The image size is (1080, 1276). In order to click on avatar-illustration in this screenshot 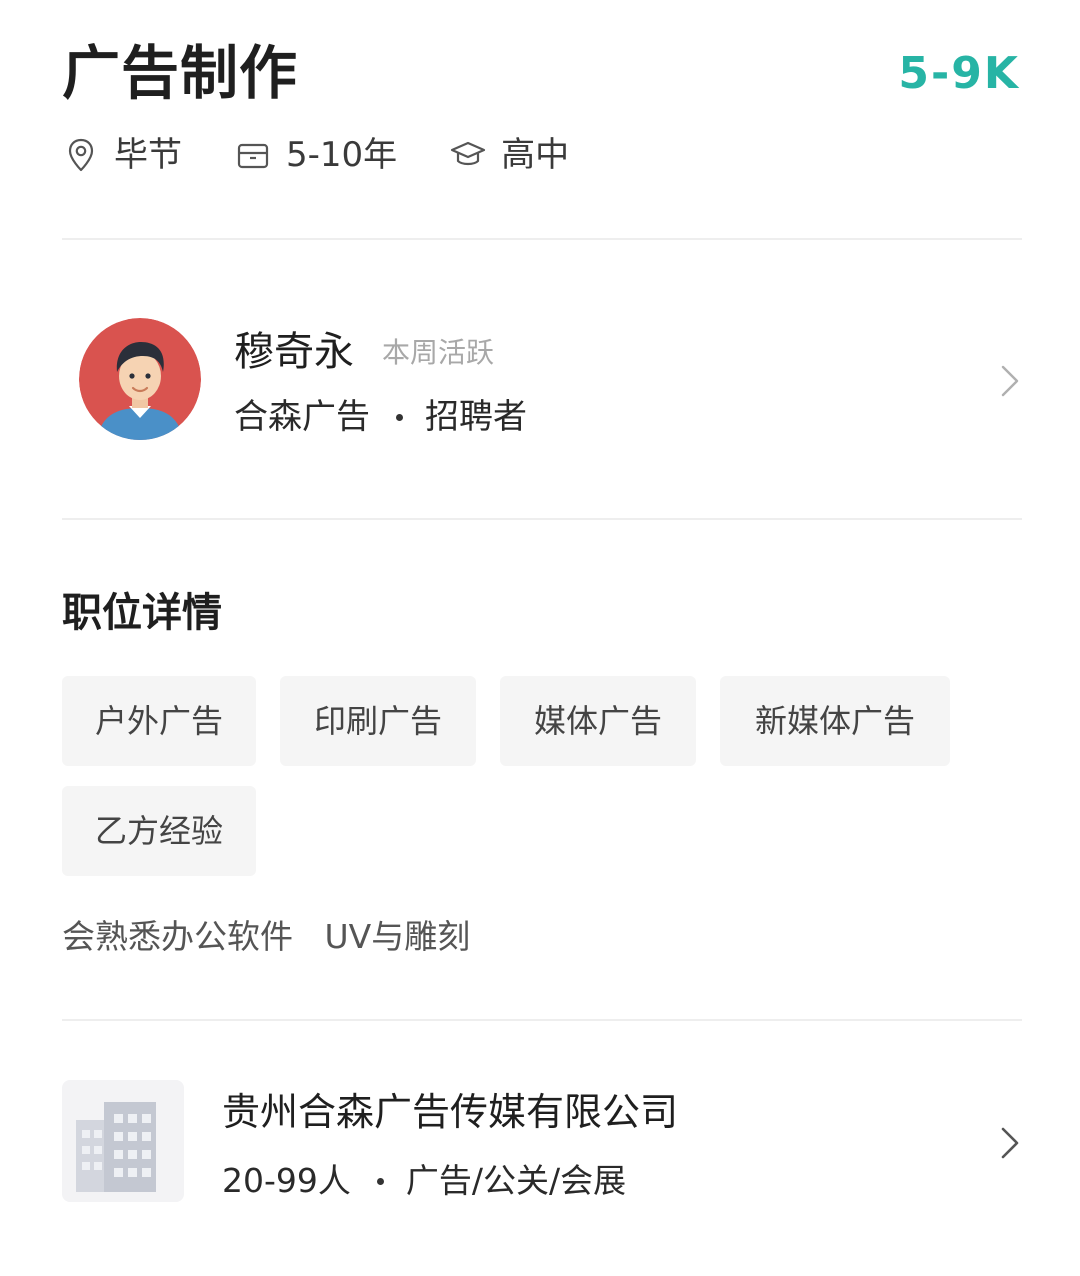, I will do `click(140, 379)`.